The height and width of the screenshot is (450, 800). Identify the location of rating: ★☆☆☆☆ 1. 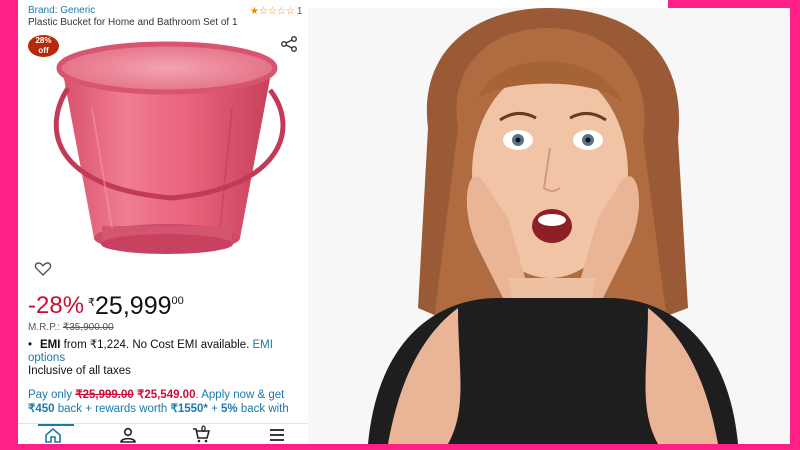
(276, 11).